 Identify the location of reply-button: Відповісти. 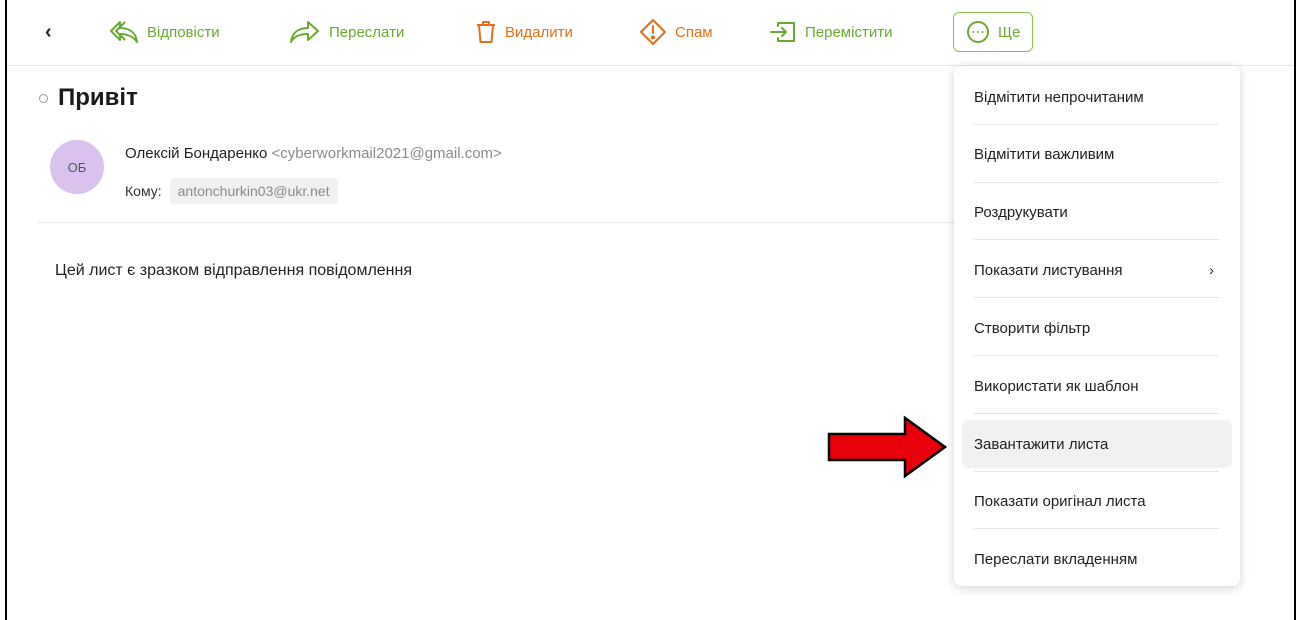
(164, 32).